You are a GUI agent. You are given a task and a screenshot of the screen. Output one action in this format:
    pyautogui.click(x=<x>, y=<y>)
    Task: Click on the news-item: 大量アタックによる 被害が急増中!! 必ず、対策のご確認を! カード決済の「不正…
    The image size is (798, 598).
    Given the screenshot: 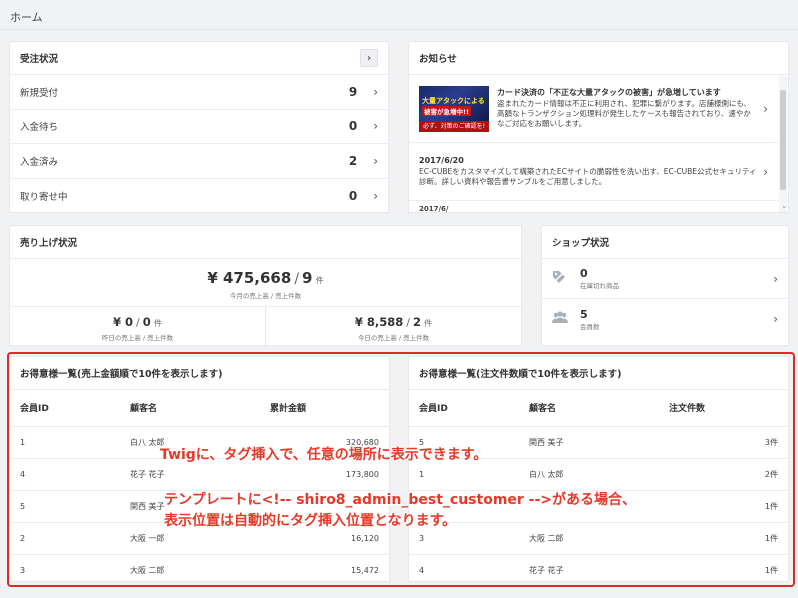 What is the action you would take?
    pyautogui.click(x=598, y=109)
    